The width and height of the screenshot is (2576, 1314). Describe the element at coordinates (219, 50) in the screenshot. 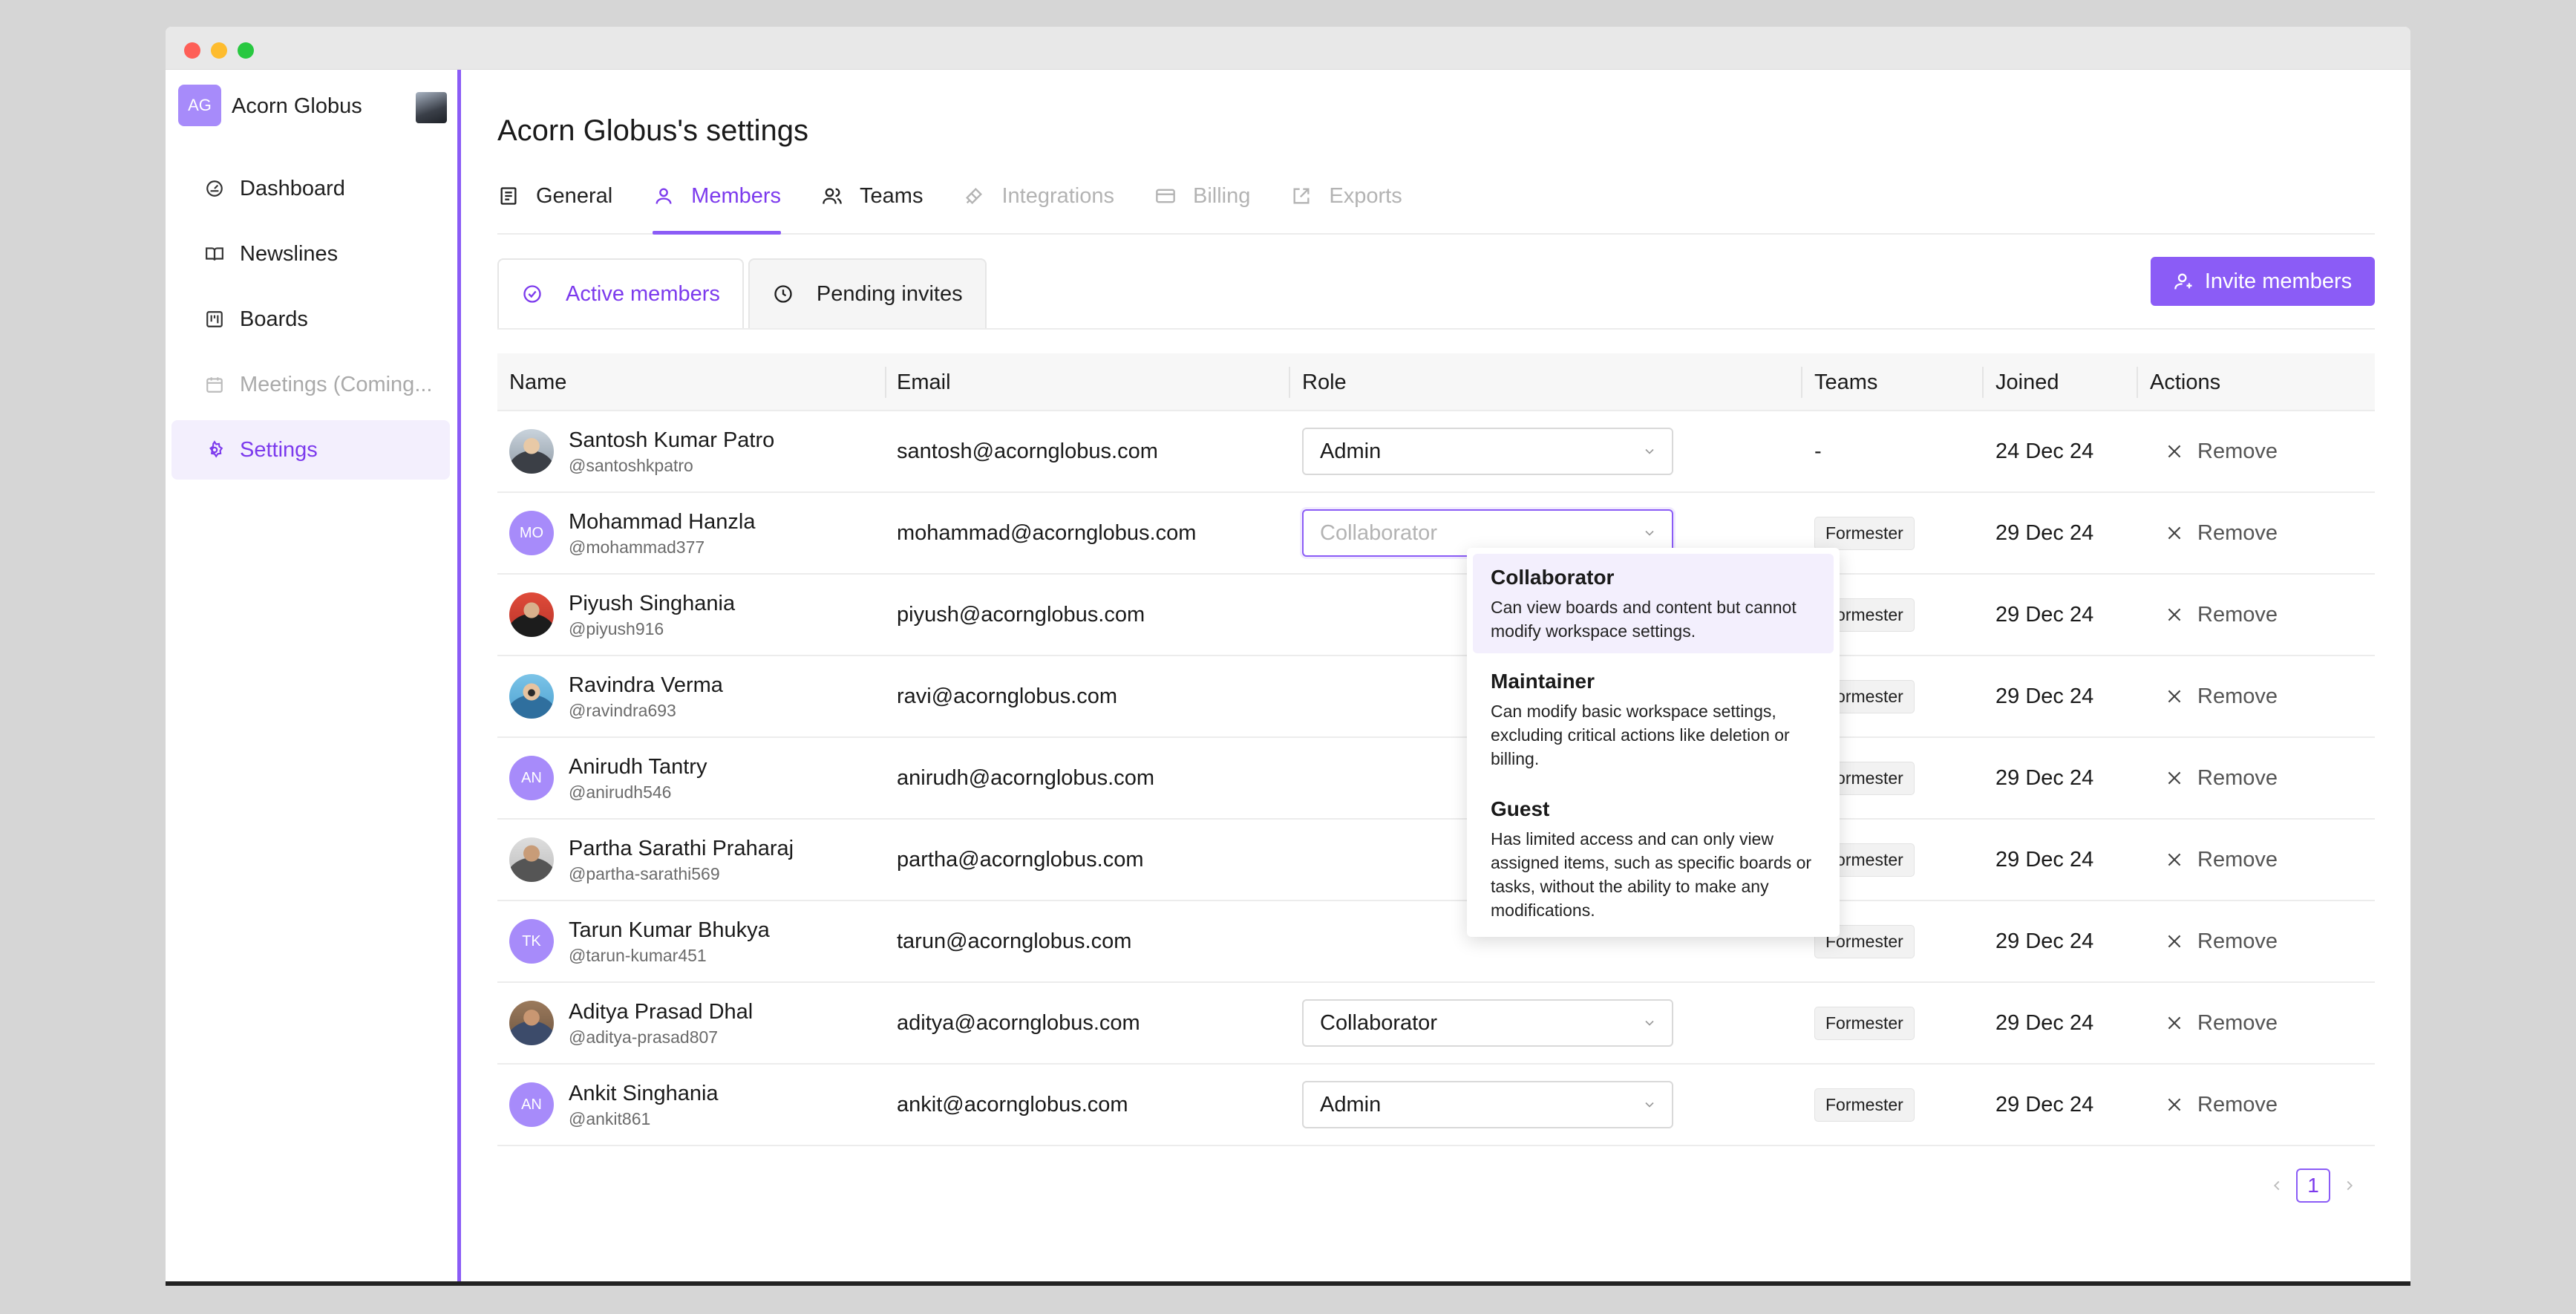

I see `minimize-window-button` at that location.